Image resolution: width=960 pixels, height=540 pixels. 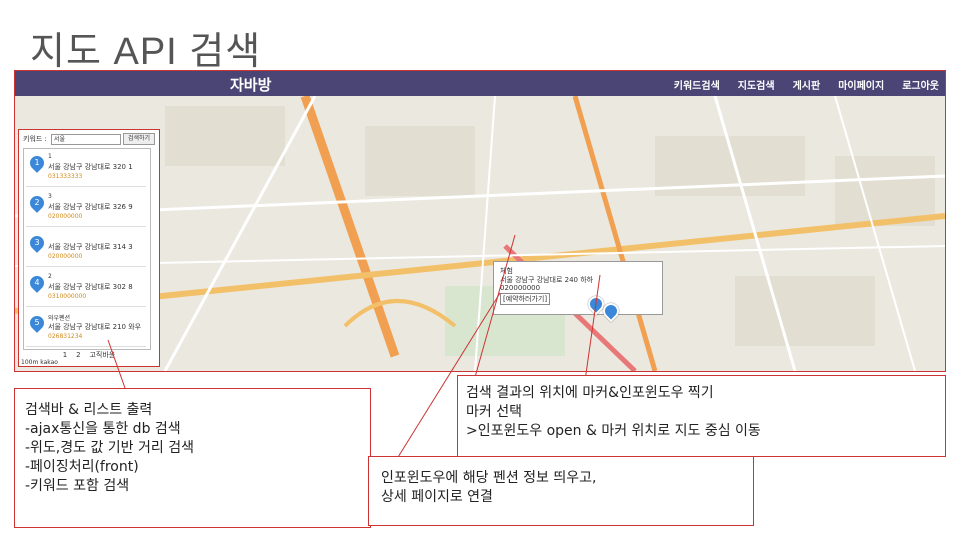 What do you see at coordinates (37, 163) in the screenshot?
I see `marker-icon: 1` at bounding box center [37, 163].